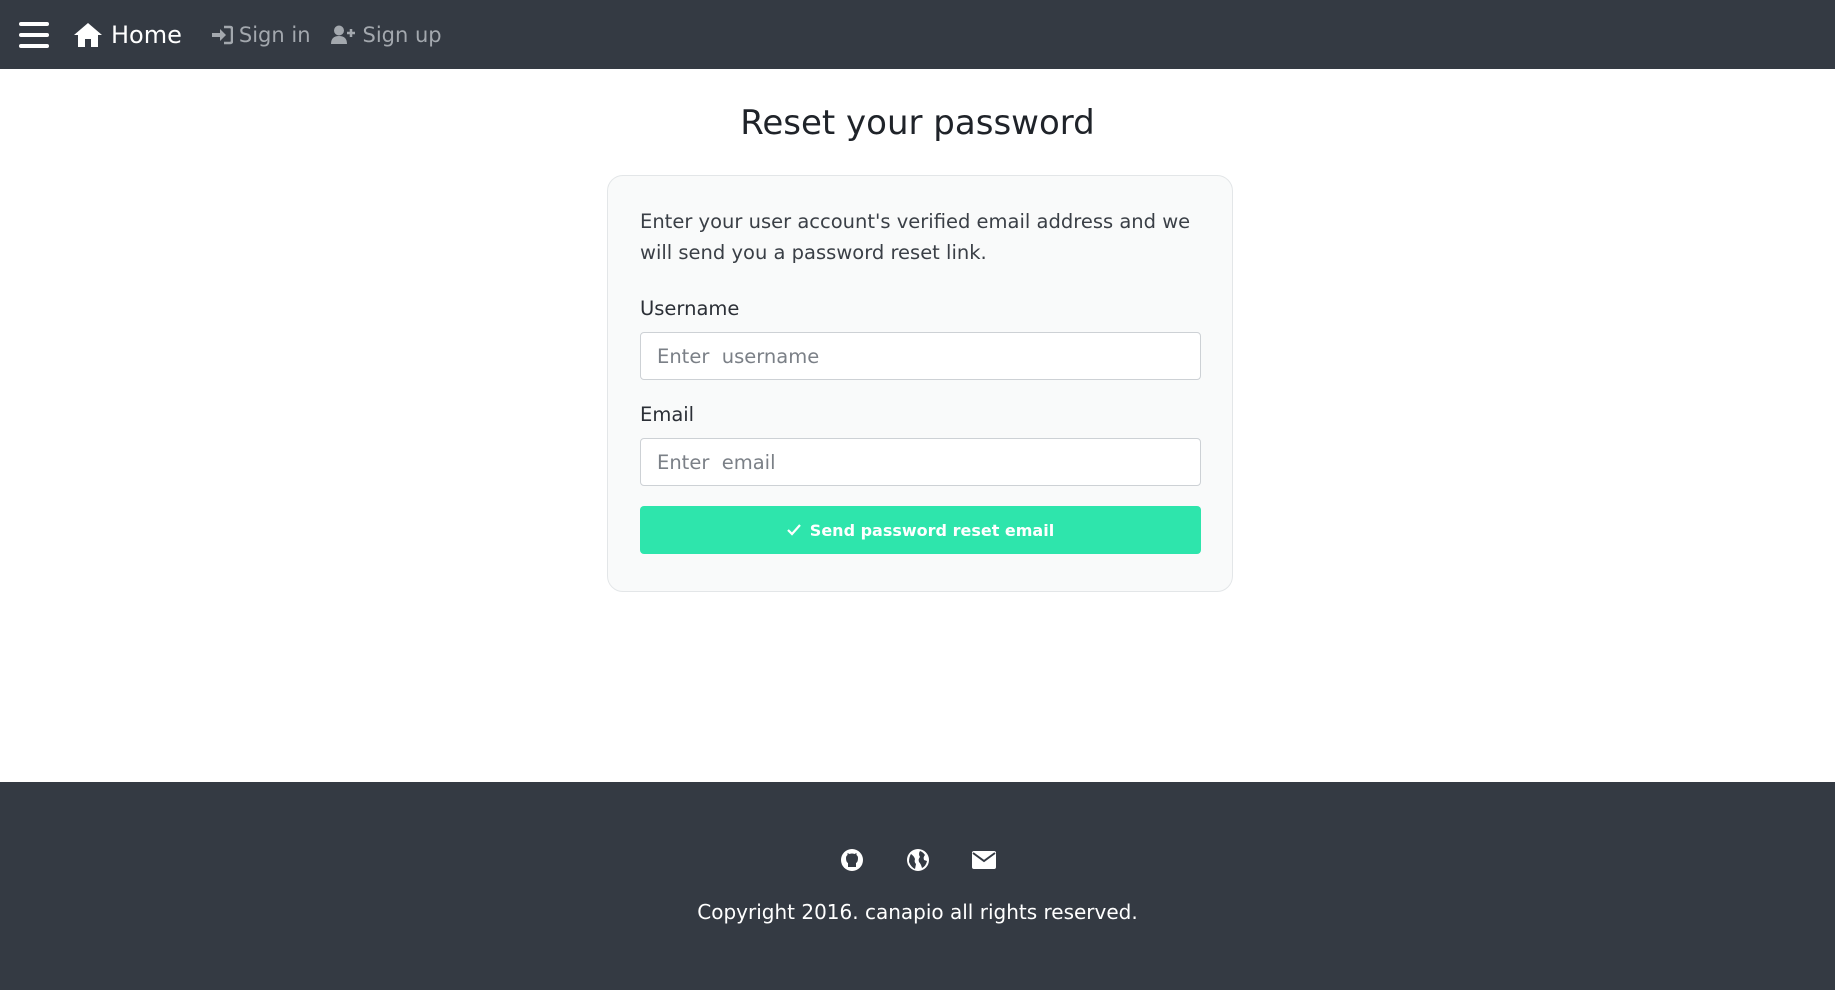 The width and height of the screenshot is (1835, 990). What do you see at coordinates (984, 860) in the screenshot?
I see `envelope-icon` at bounding box center [984, 860].